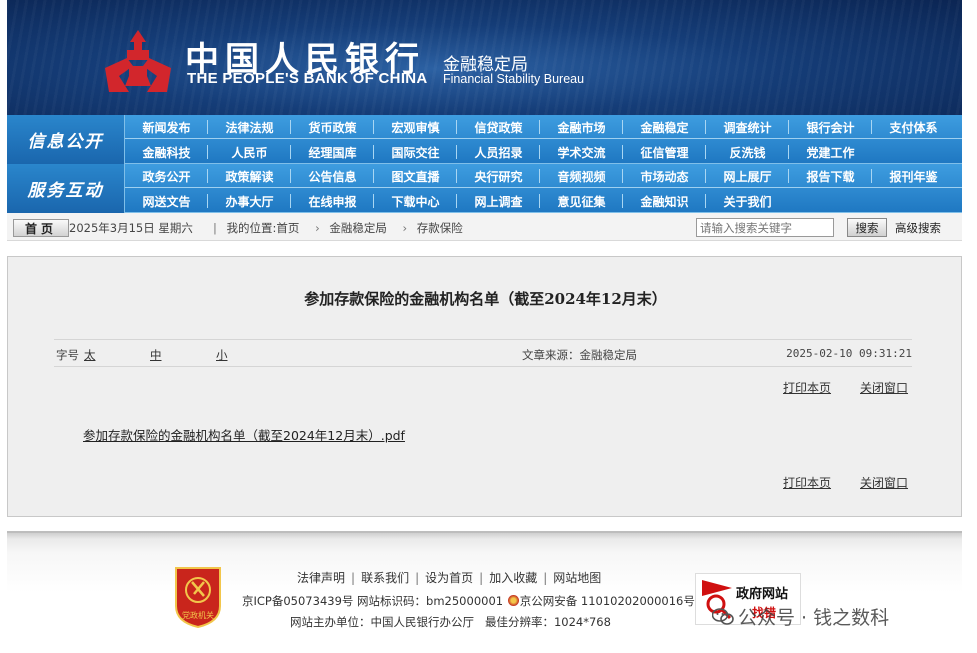 Image resolution: width=977 pixels, height=653 pixels. What do you see at coordinates (849, 353) in the screenshot?
I see `article-timestamp: 2025-02-10 09:31:21` at bounding box center [849, 353].